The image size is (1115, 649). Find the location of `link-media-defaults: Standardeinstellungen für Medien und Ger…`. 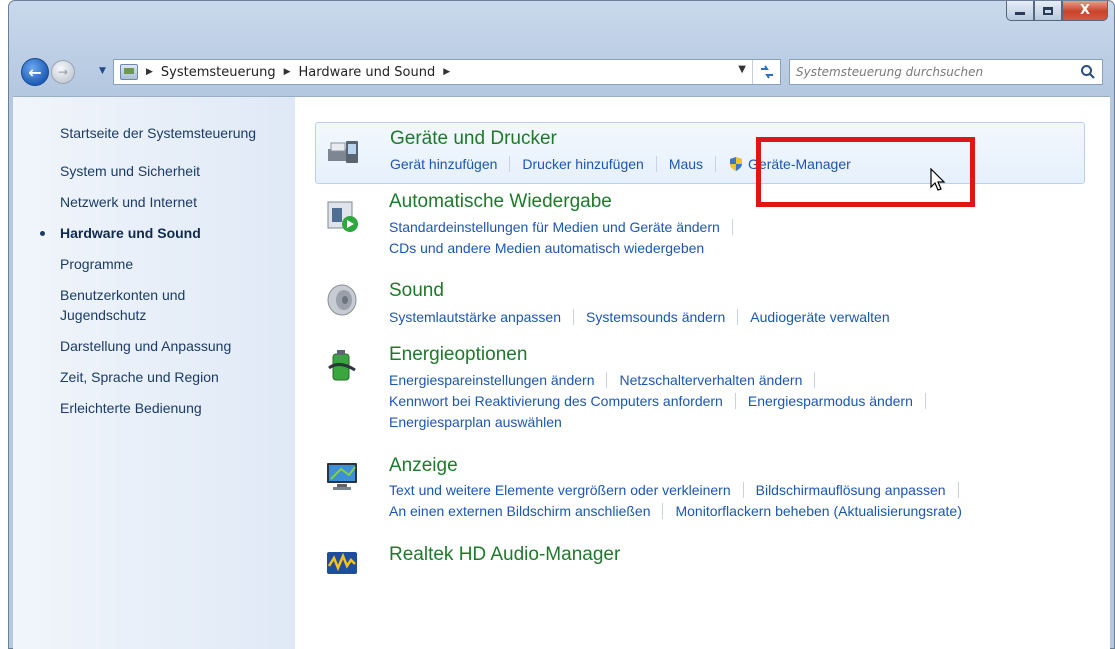

link-media-defaults: Standardeinstellungen für Medien und Ger… is located at coordinates (554, 227).